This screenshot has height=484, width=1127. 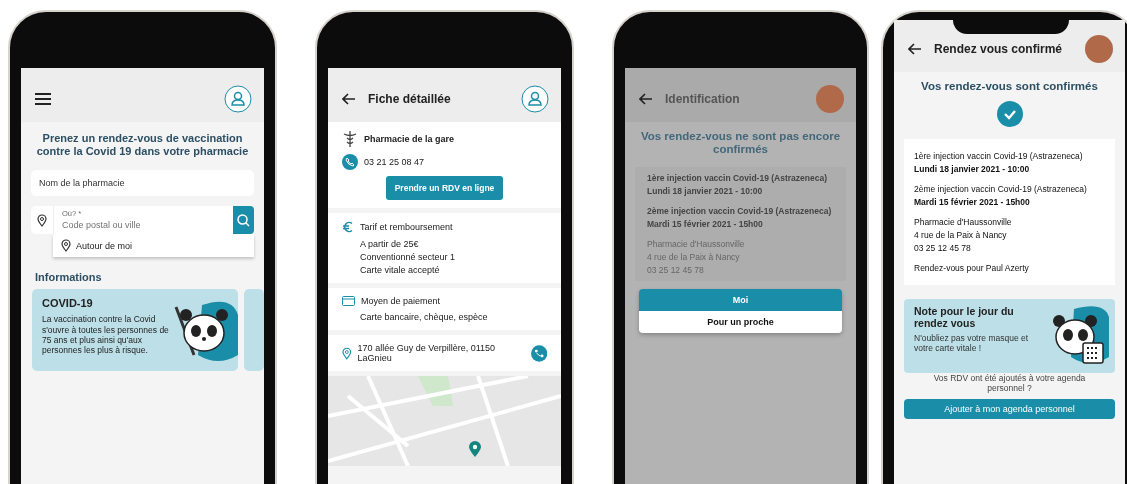 I want to click on info-line: Carte vitale accepté, so click(x=400, y=270).